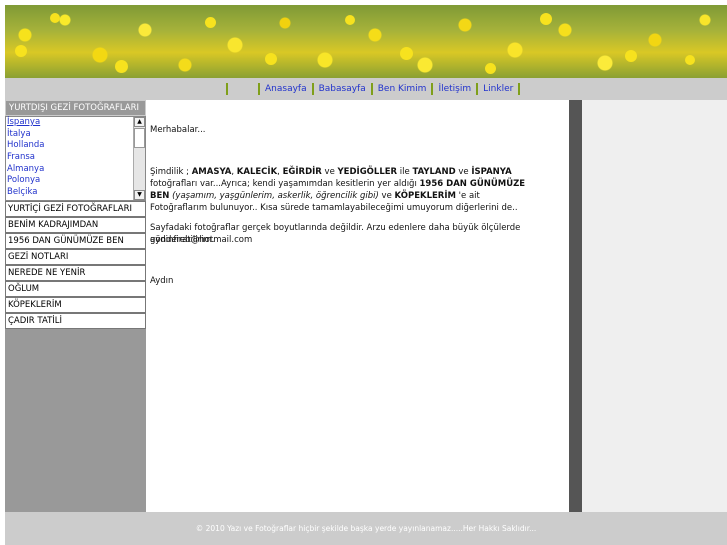 This screenshot has width=727, height=545. I want to click on list-item: Fransa, so click(70, 158).